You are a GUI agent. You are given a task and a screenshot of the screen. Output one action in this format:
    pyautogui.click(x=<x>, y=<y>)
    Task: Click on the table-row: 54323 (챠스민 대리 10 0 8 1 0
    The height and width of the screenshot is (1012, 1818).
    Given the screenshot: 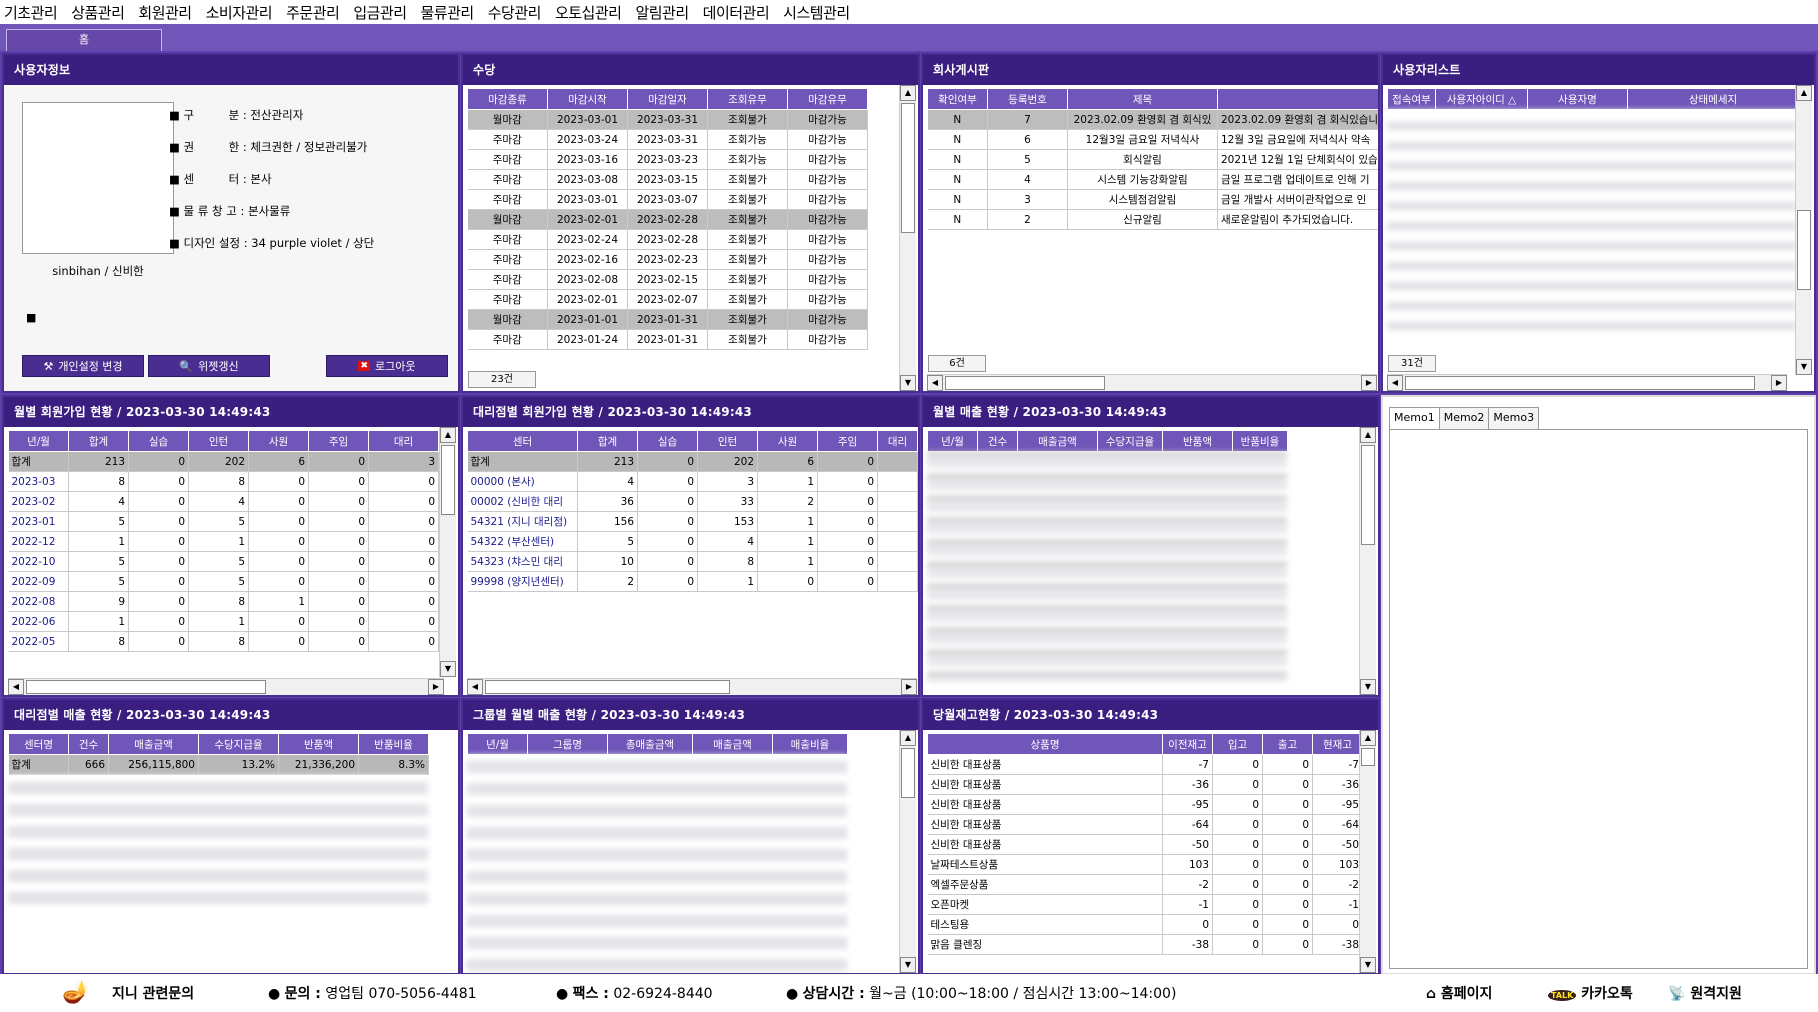 What is the action you would take?
    pyautogui.click(x=692, y=561)
    